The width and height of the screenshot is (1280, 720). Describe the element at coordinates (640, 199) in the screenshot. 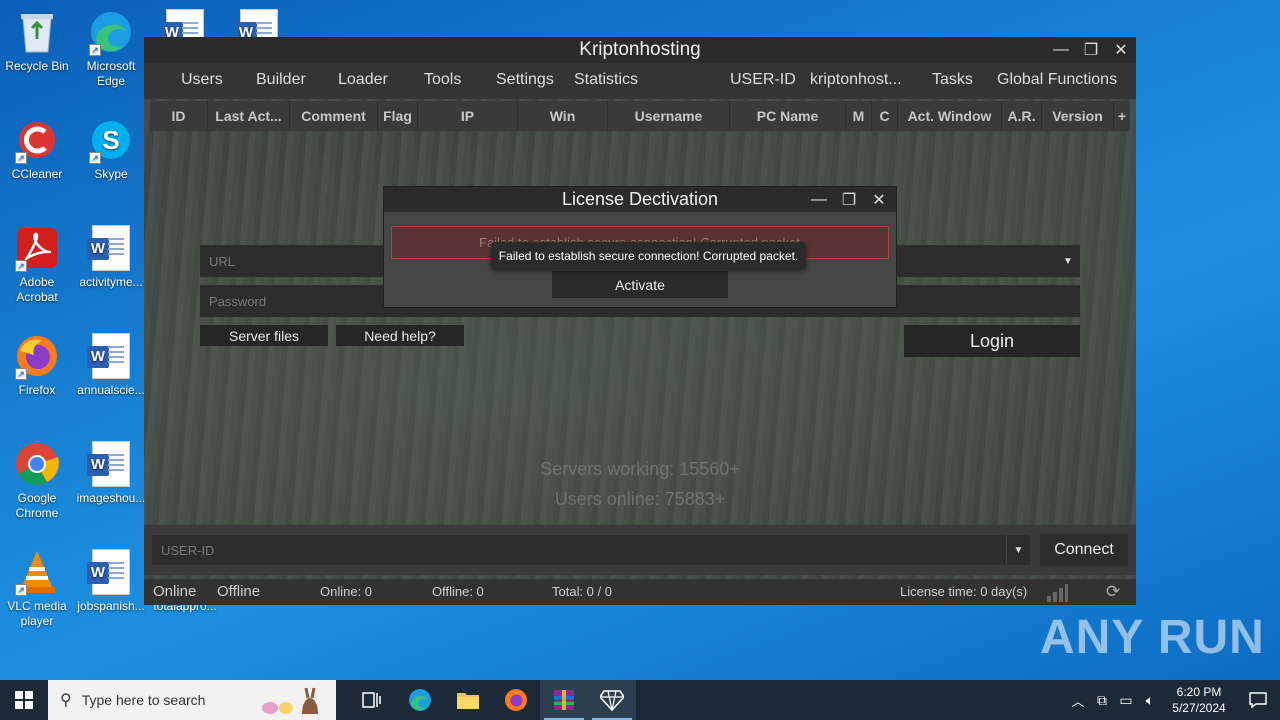

I see `dialog-titlebar: License Dectivation — ❐ ✕` at that location.